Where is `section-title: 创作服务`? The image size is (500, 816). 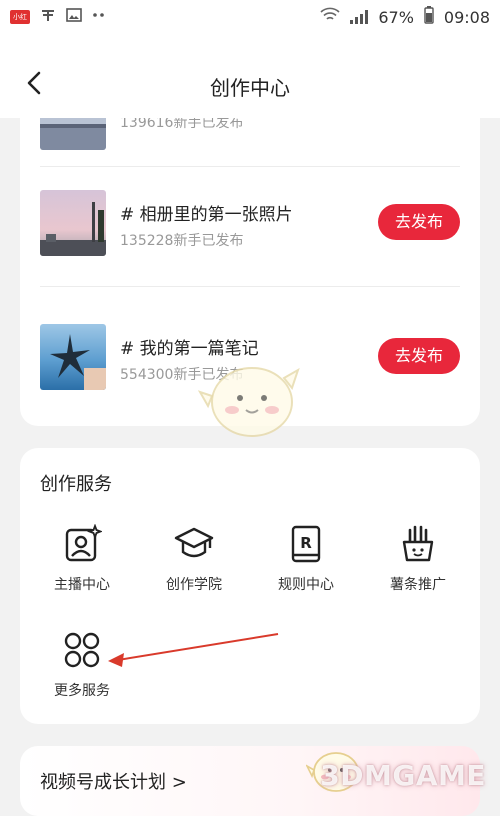
section-title: 创作服务 is located at coordinates (76, 484).